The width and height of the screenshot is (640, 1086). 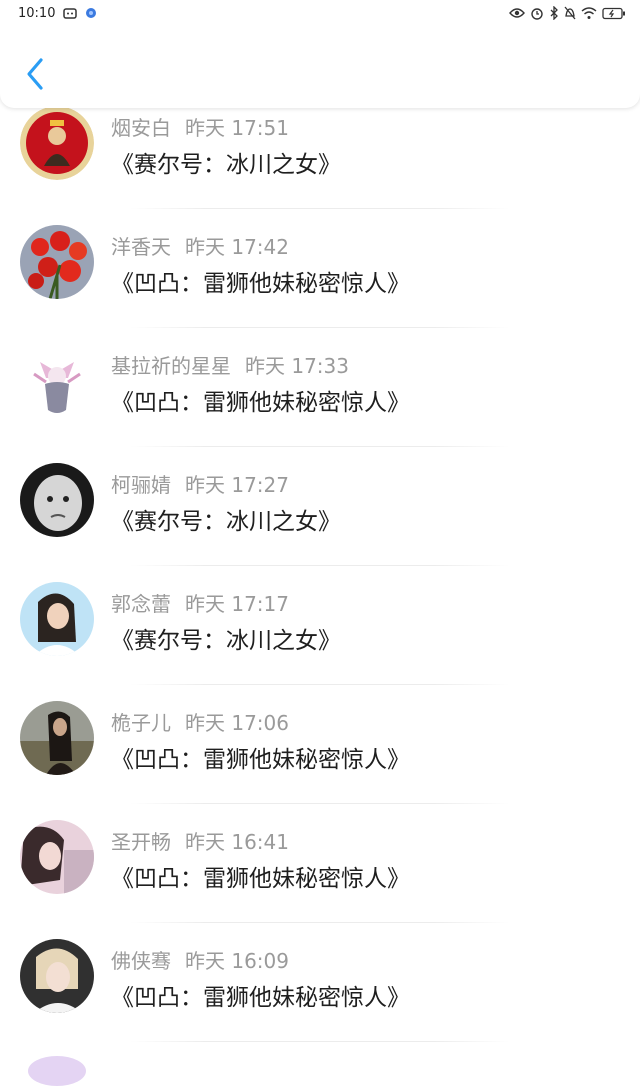 I want to click on list-item: 佛侠骞 昨天 16:09 《凹凸：雷狮他妹秘密惊人》, so click(x=320, y=982).